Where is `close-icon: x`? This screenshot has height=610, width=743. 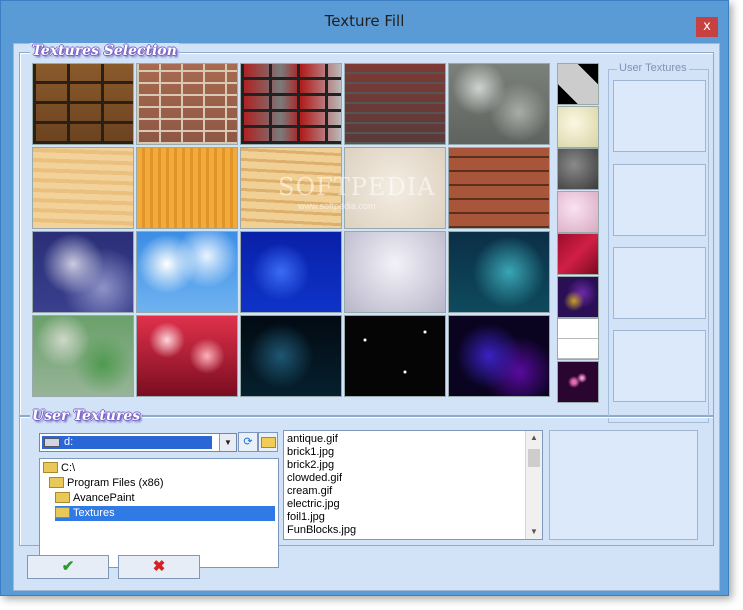 close-icon: x is located at coordinates (707, 26).